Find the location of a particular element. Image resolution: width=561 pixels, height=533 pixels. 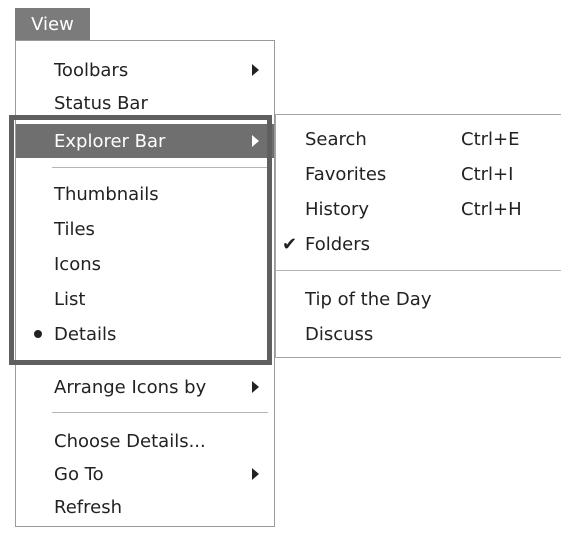

submenu-item-history-label: History is located at coordinates (337, 209).